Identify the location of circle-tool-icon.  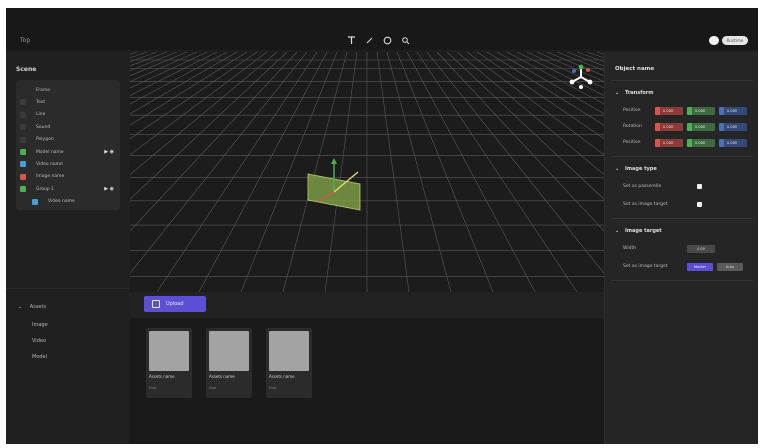
(387, 40).